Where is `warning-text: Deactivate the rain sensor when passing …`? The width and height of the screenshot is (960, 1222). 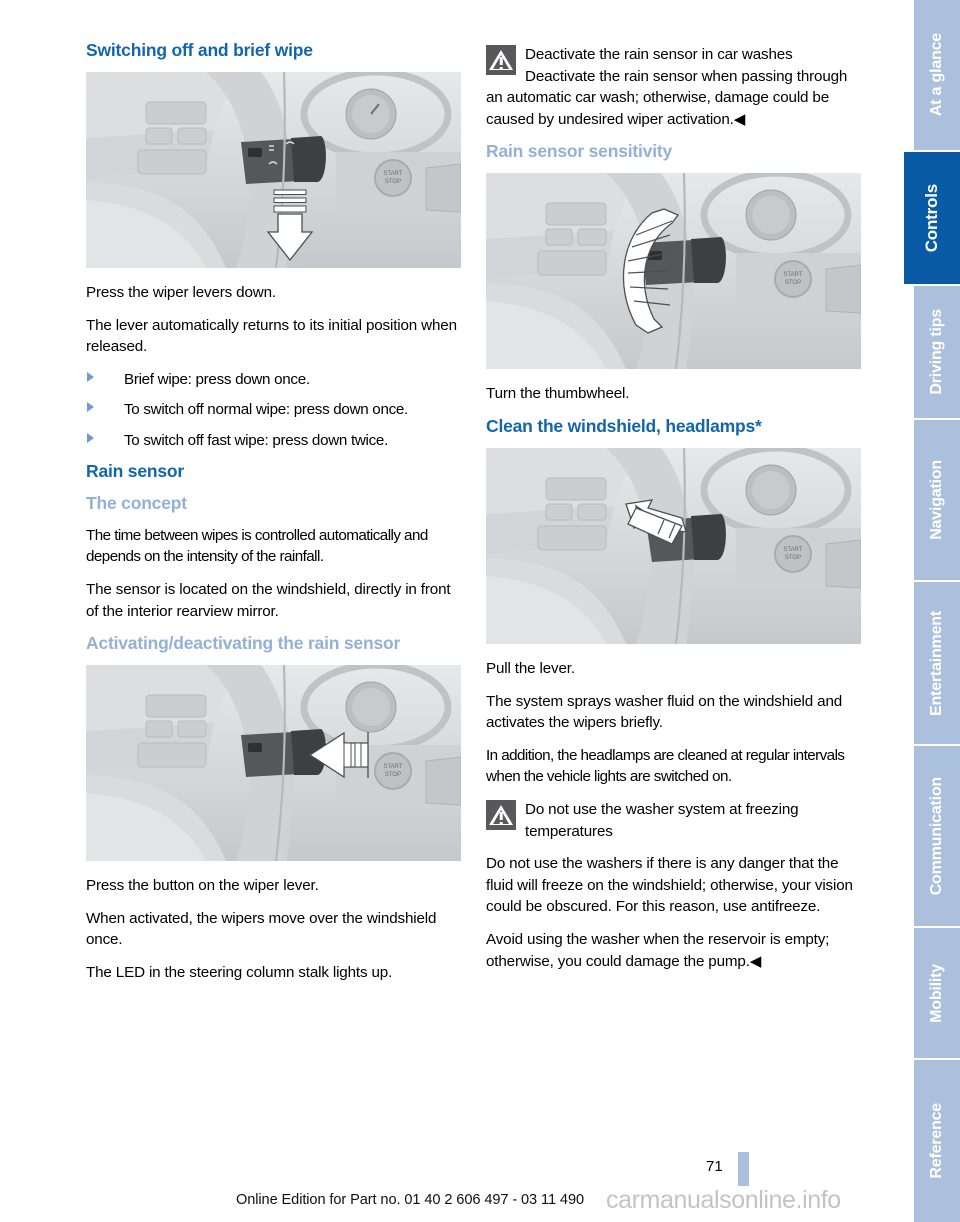
warning-text: Deactivate the rain sensor when passing … is located at coordinates (667, 97).